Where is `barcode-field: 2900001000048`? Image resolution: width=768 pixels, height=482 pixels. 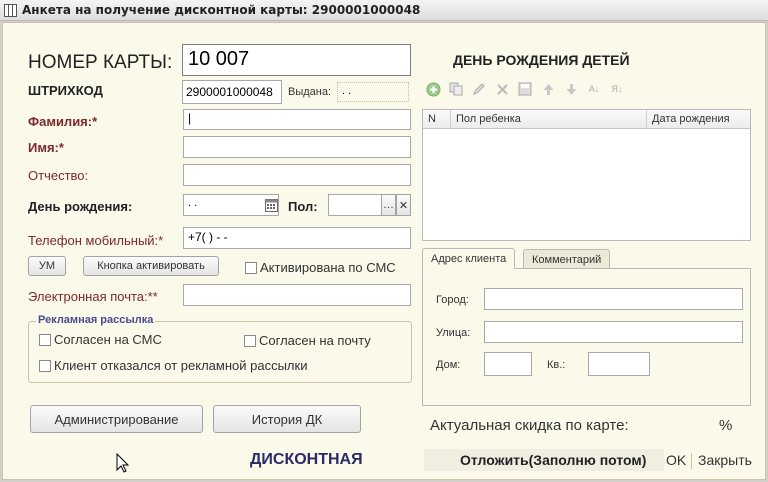
barcode-field: 2900001000048 is located at coordinates (232, 92).